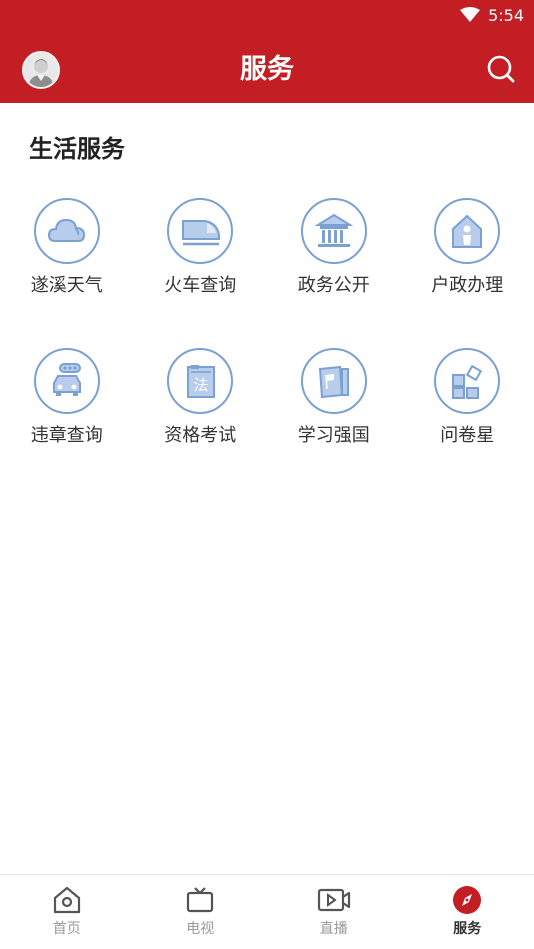  I want to click on train-icon, so click(200, 231).